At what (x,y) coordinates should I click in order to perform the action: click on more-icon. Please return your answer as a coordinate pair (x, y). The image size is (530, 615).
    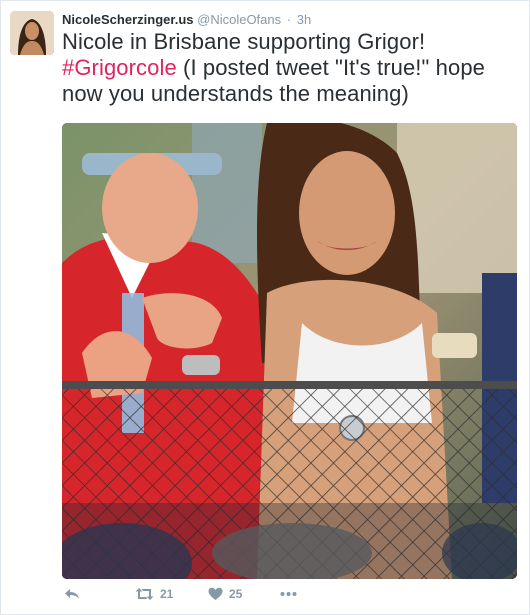
    Looking at the image, I should click on (288, 594).